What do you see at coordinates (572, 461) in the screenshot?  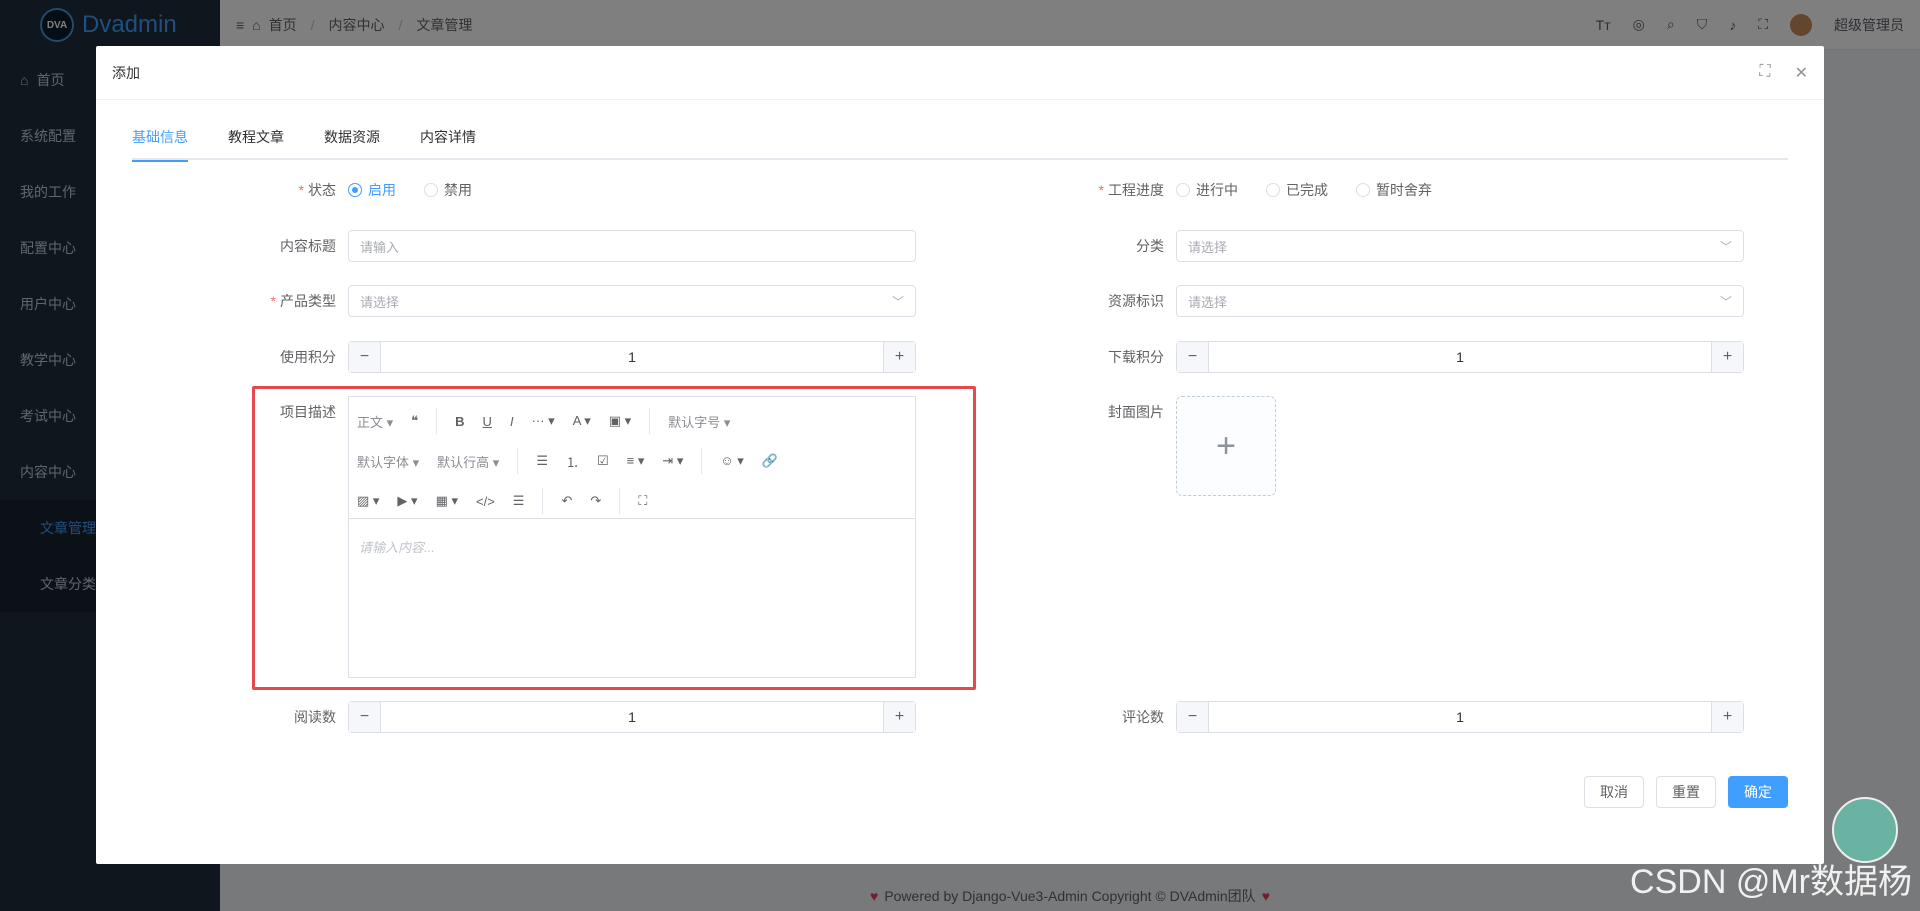 I see `numbered-list-icon: ⒈` at bounding box center [572, 461].